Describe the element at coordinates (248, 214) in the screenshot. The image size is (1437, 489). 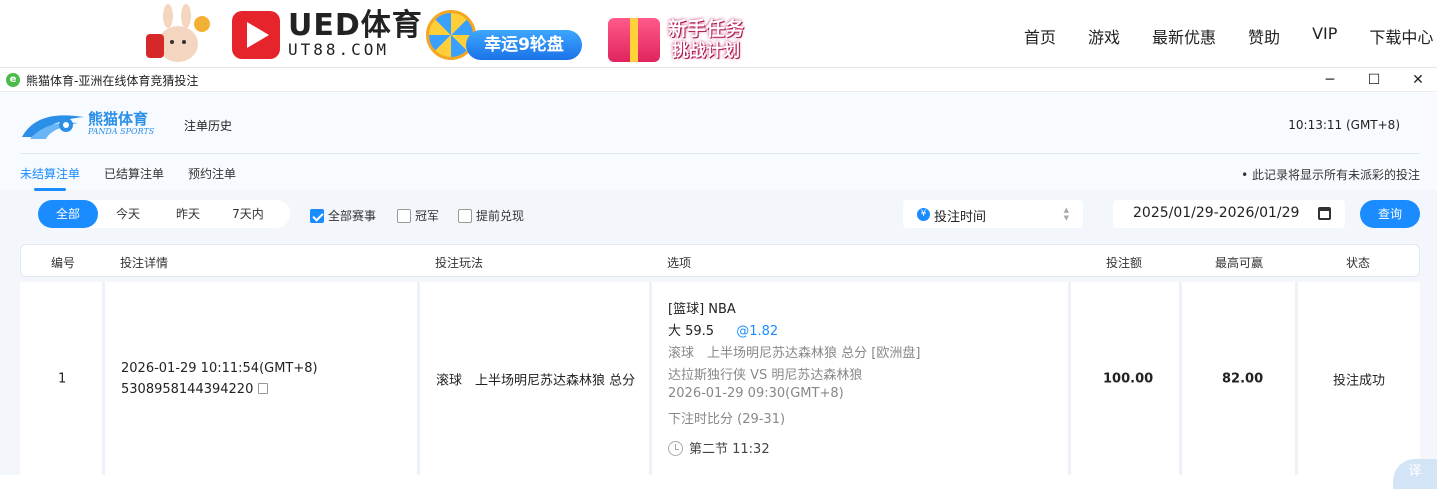
I see `range-7days: 7天内` at that location.